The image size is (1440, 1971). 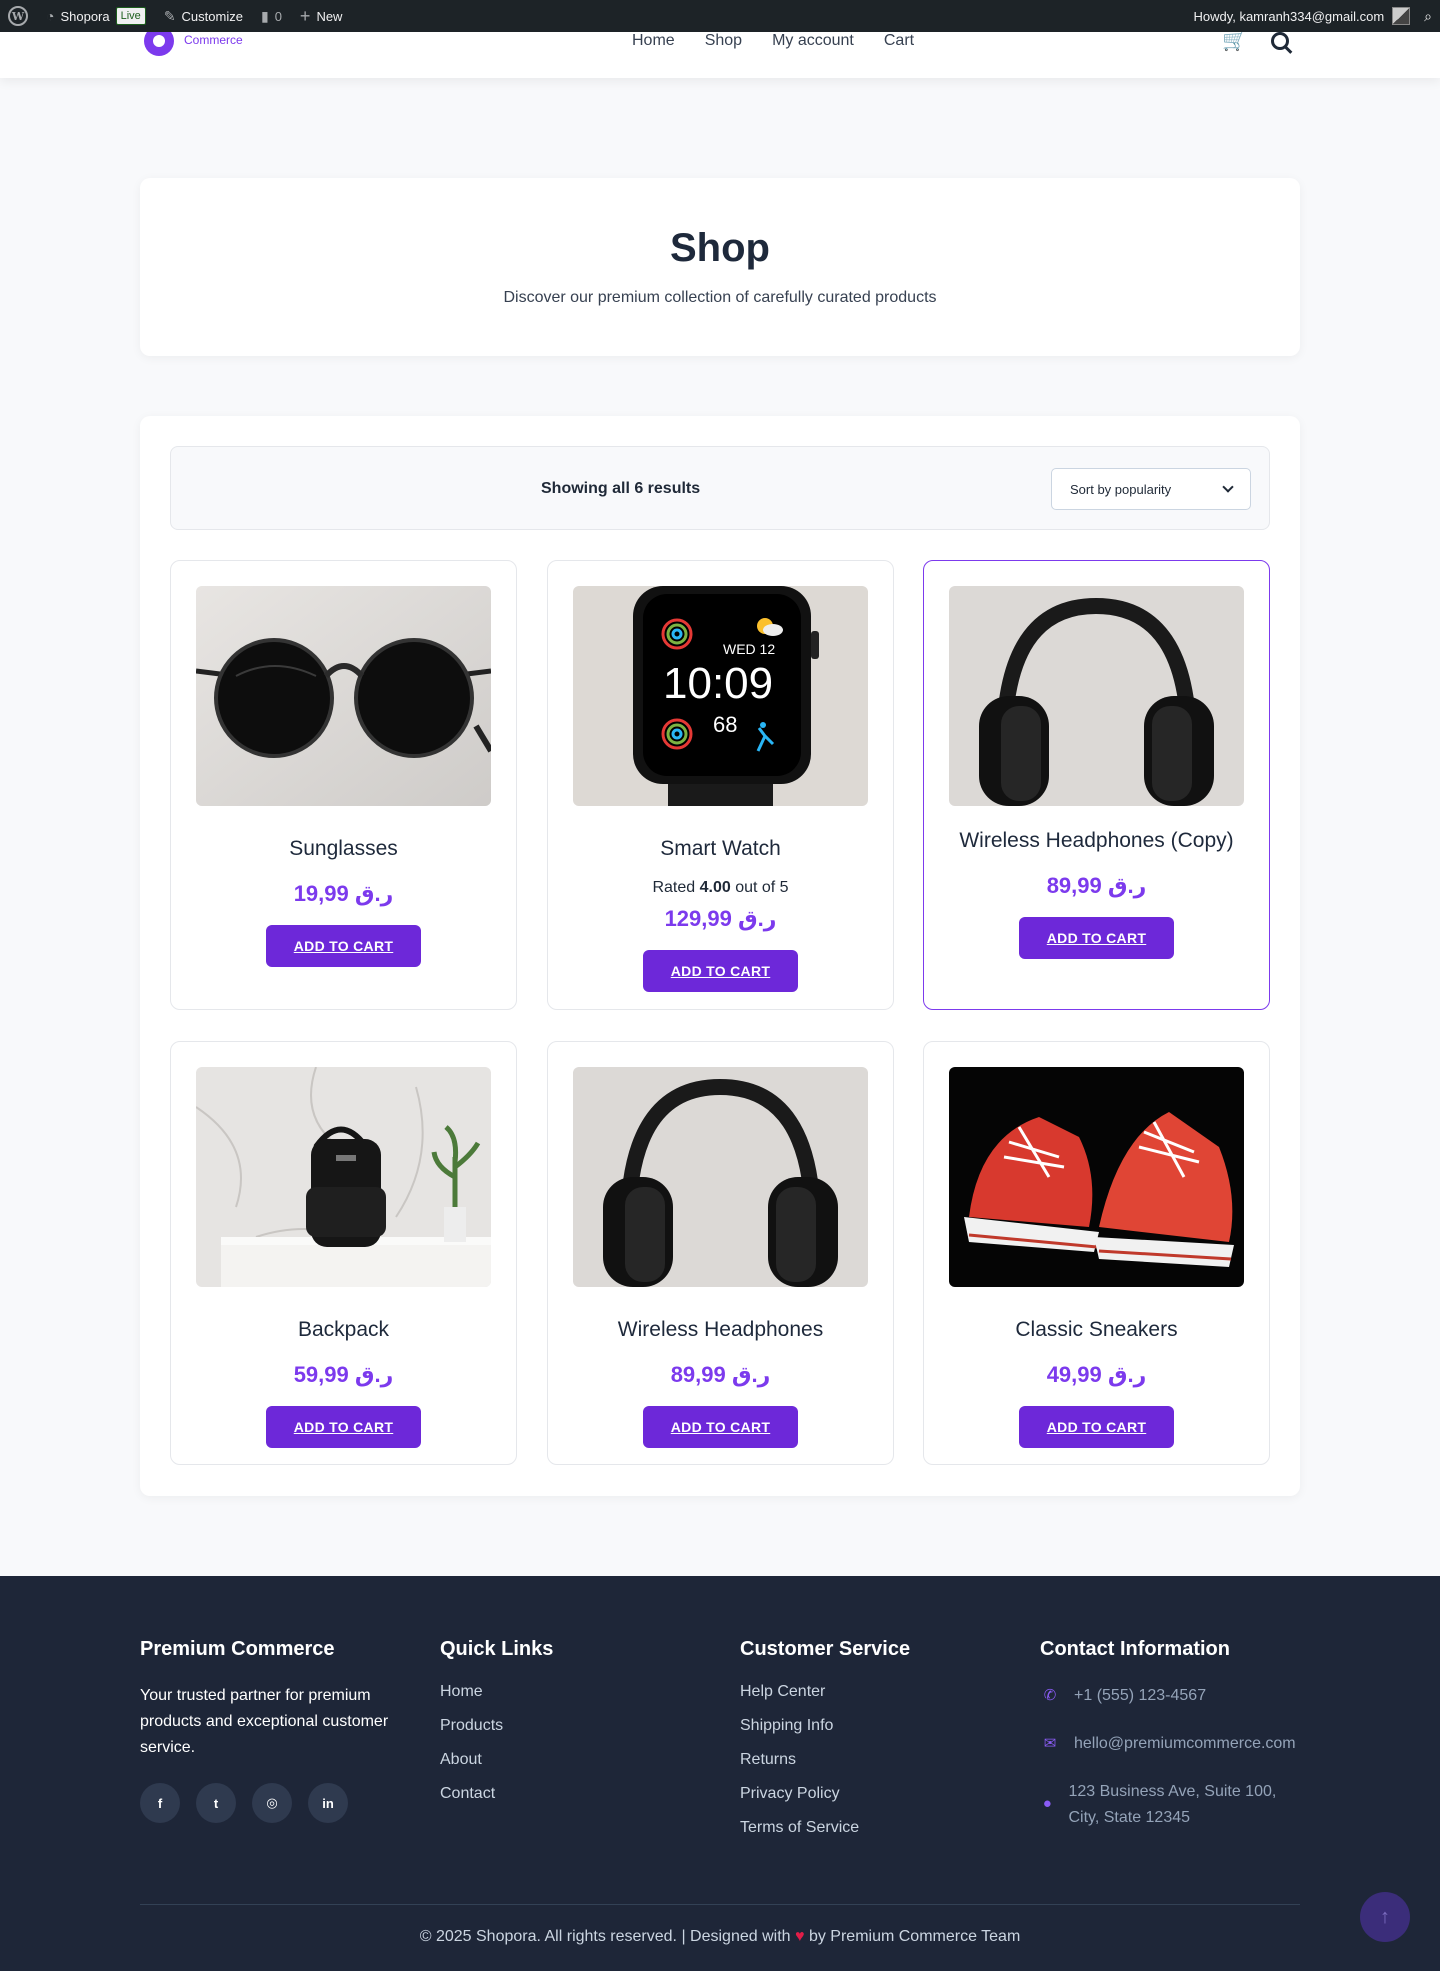 I want to click on envelope-icon: ✉, so click(x=1050, y=1743).